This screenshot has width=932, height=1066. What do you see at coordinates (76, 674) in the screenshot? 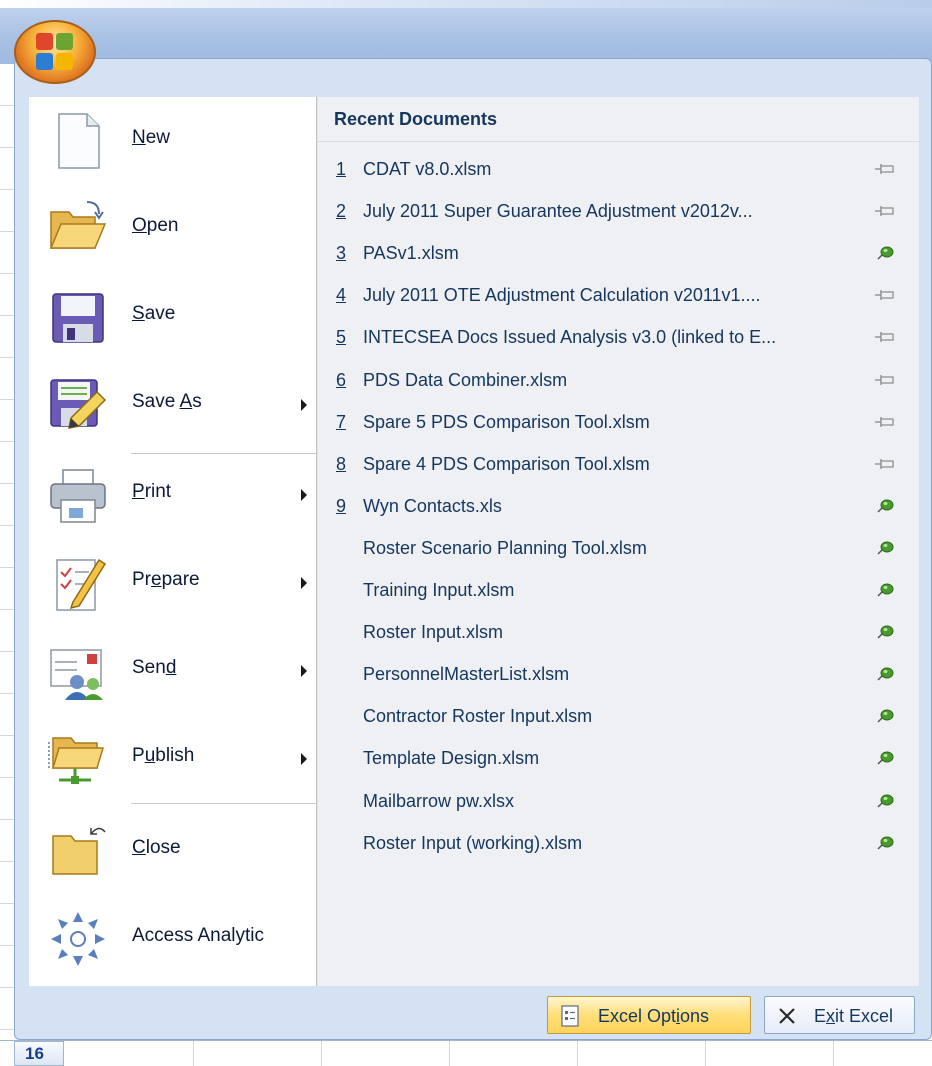
I see `send-icon` at bounding box center [76, 674].